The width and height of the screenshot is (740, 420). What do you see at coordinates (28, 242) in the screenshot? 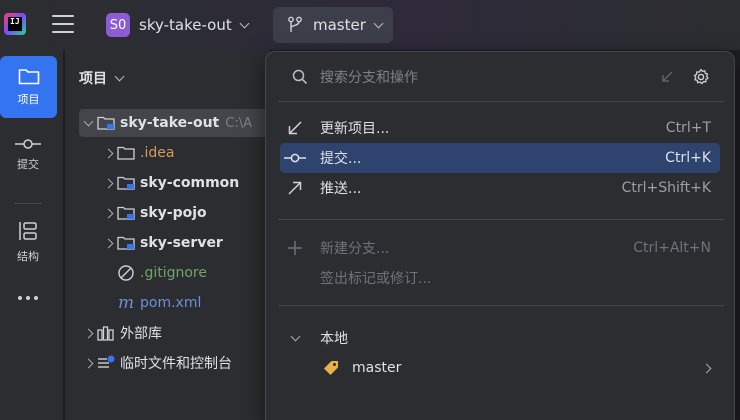
I see `tool-structure: 结构` at bounding box center [28, 242].